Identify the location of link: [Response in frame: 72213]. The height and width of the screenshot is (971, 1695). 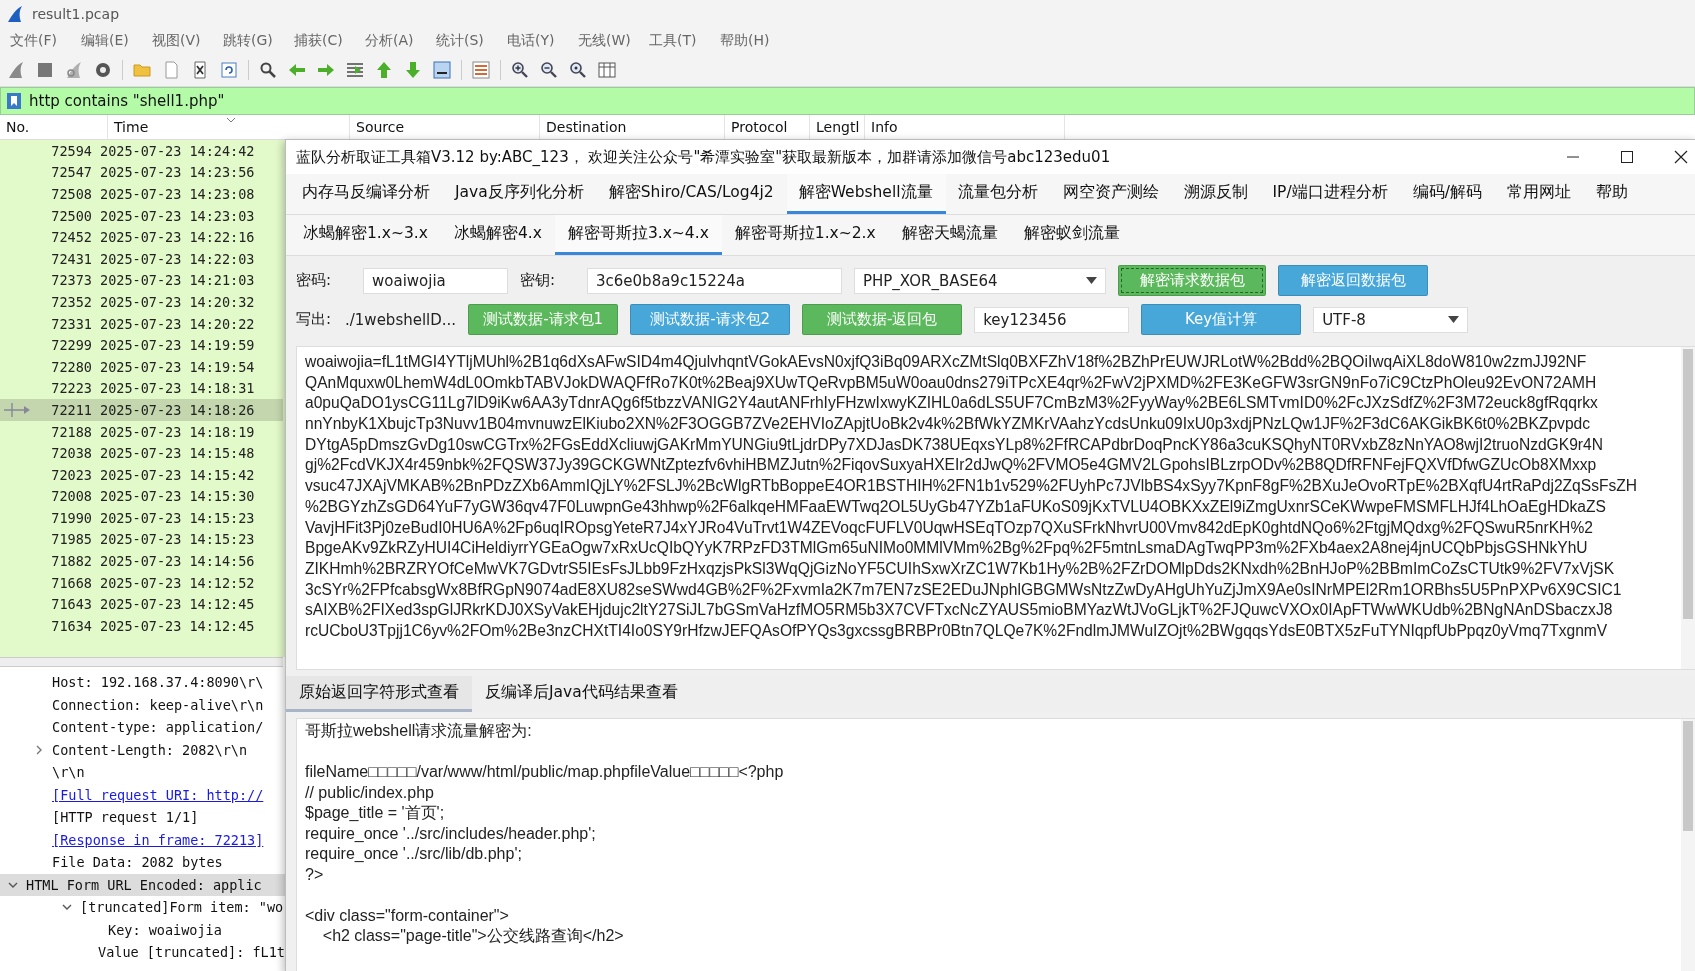
(142, 839).